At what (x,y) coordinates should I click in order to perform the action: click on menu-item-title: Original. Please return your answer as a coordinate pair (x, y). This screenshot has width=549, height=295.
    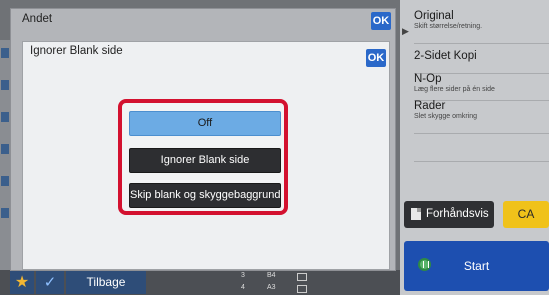
    Looking at the image, I should click on (434, 16).